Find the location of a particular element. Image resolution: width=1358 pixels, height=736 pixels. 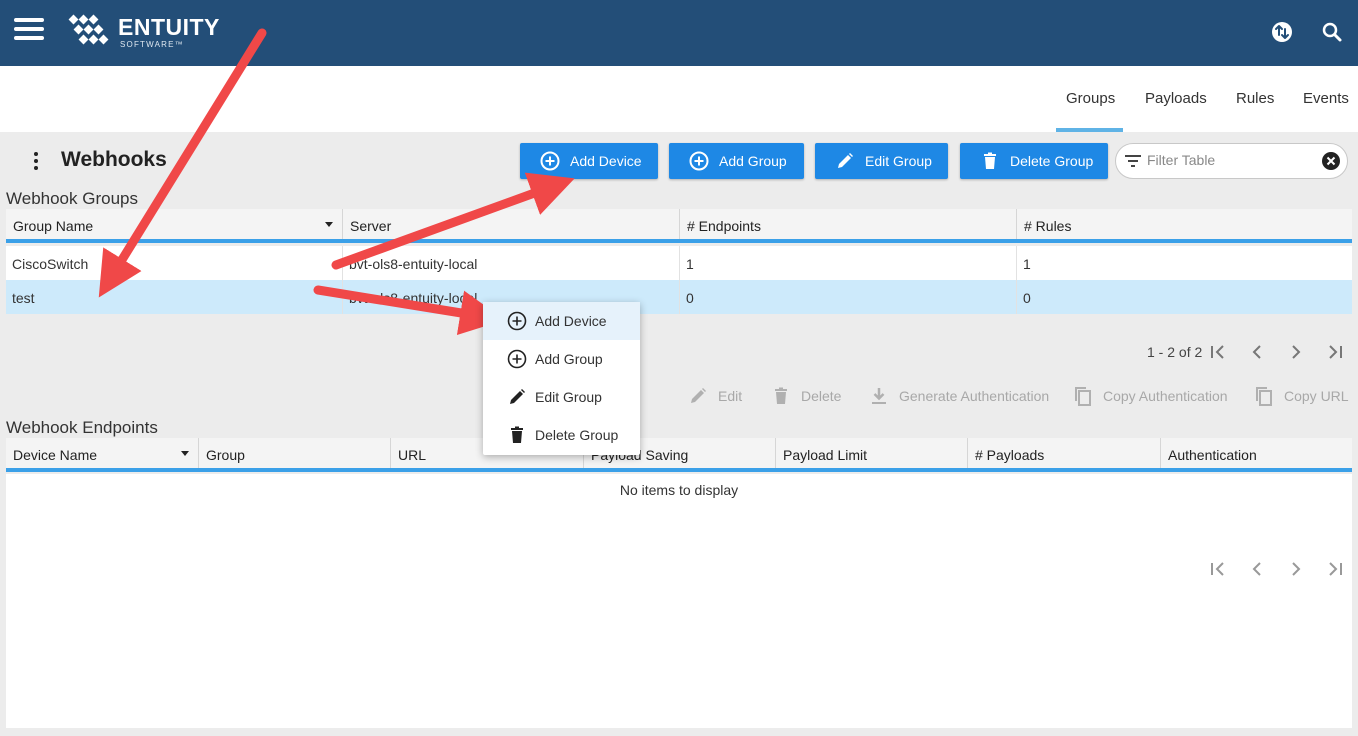

clear-filter-icon is located at coordinates (1331, 161).